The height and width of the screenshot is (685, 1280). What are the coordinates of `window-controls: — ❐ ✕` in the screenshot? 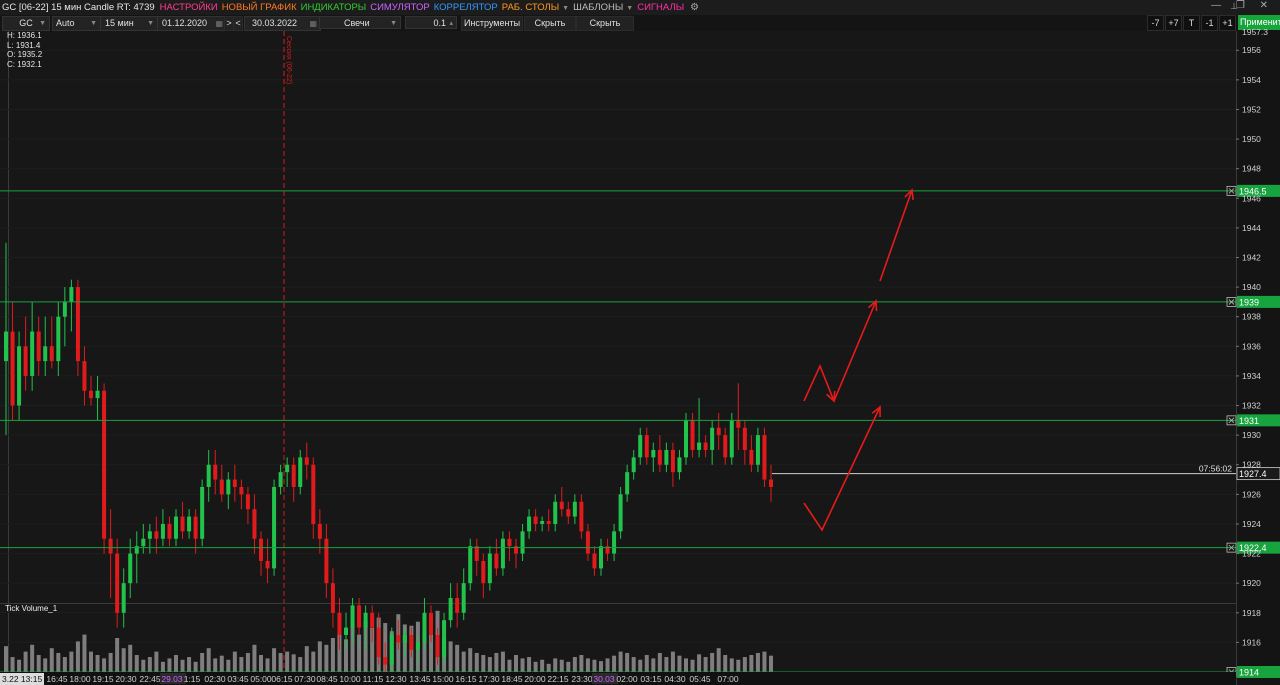 It's located at (1242, 5).